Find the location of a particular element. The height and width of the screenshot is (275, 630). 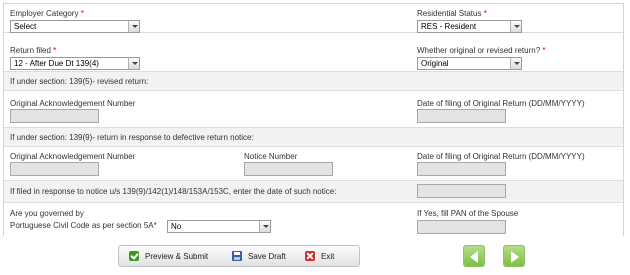

return-filed-select: 12 - After Due Dt 139(4) is located at coordinates (75, 63).